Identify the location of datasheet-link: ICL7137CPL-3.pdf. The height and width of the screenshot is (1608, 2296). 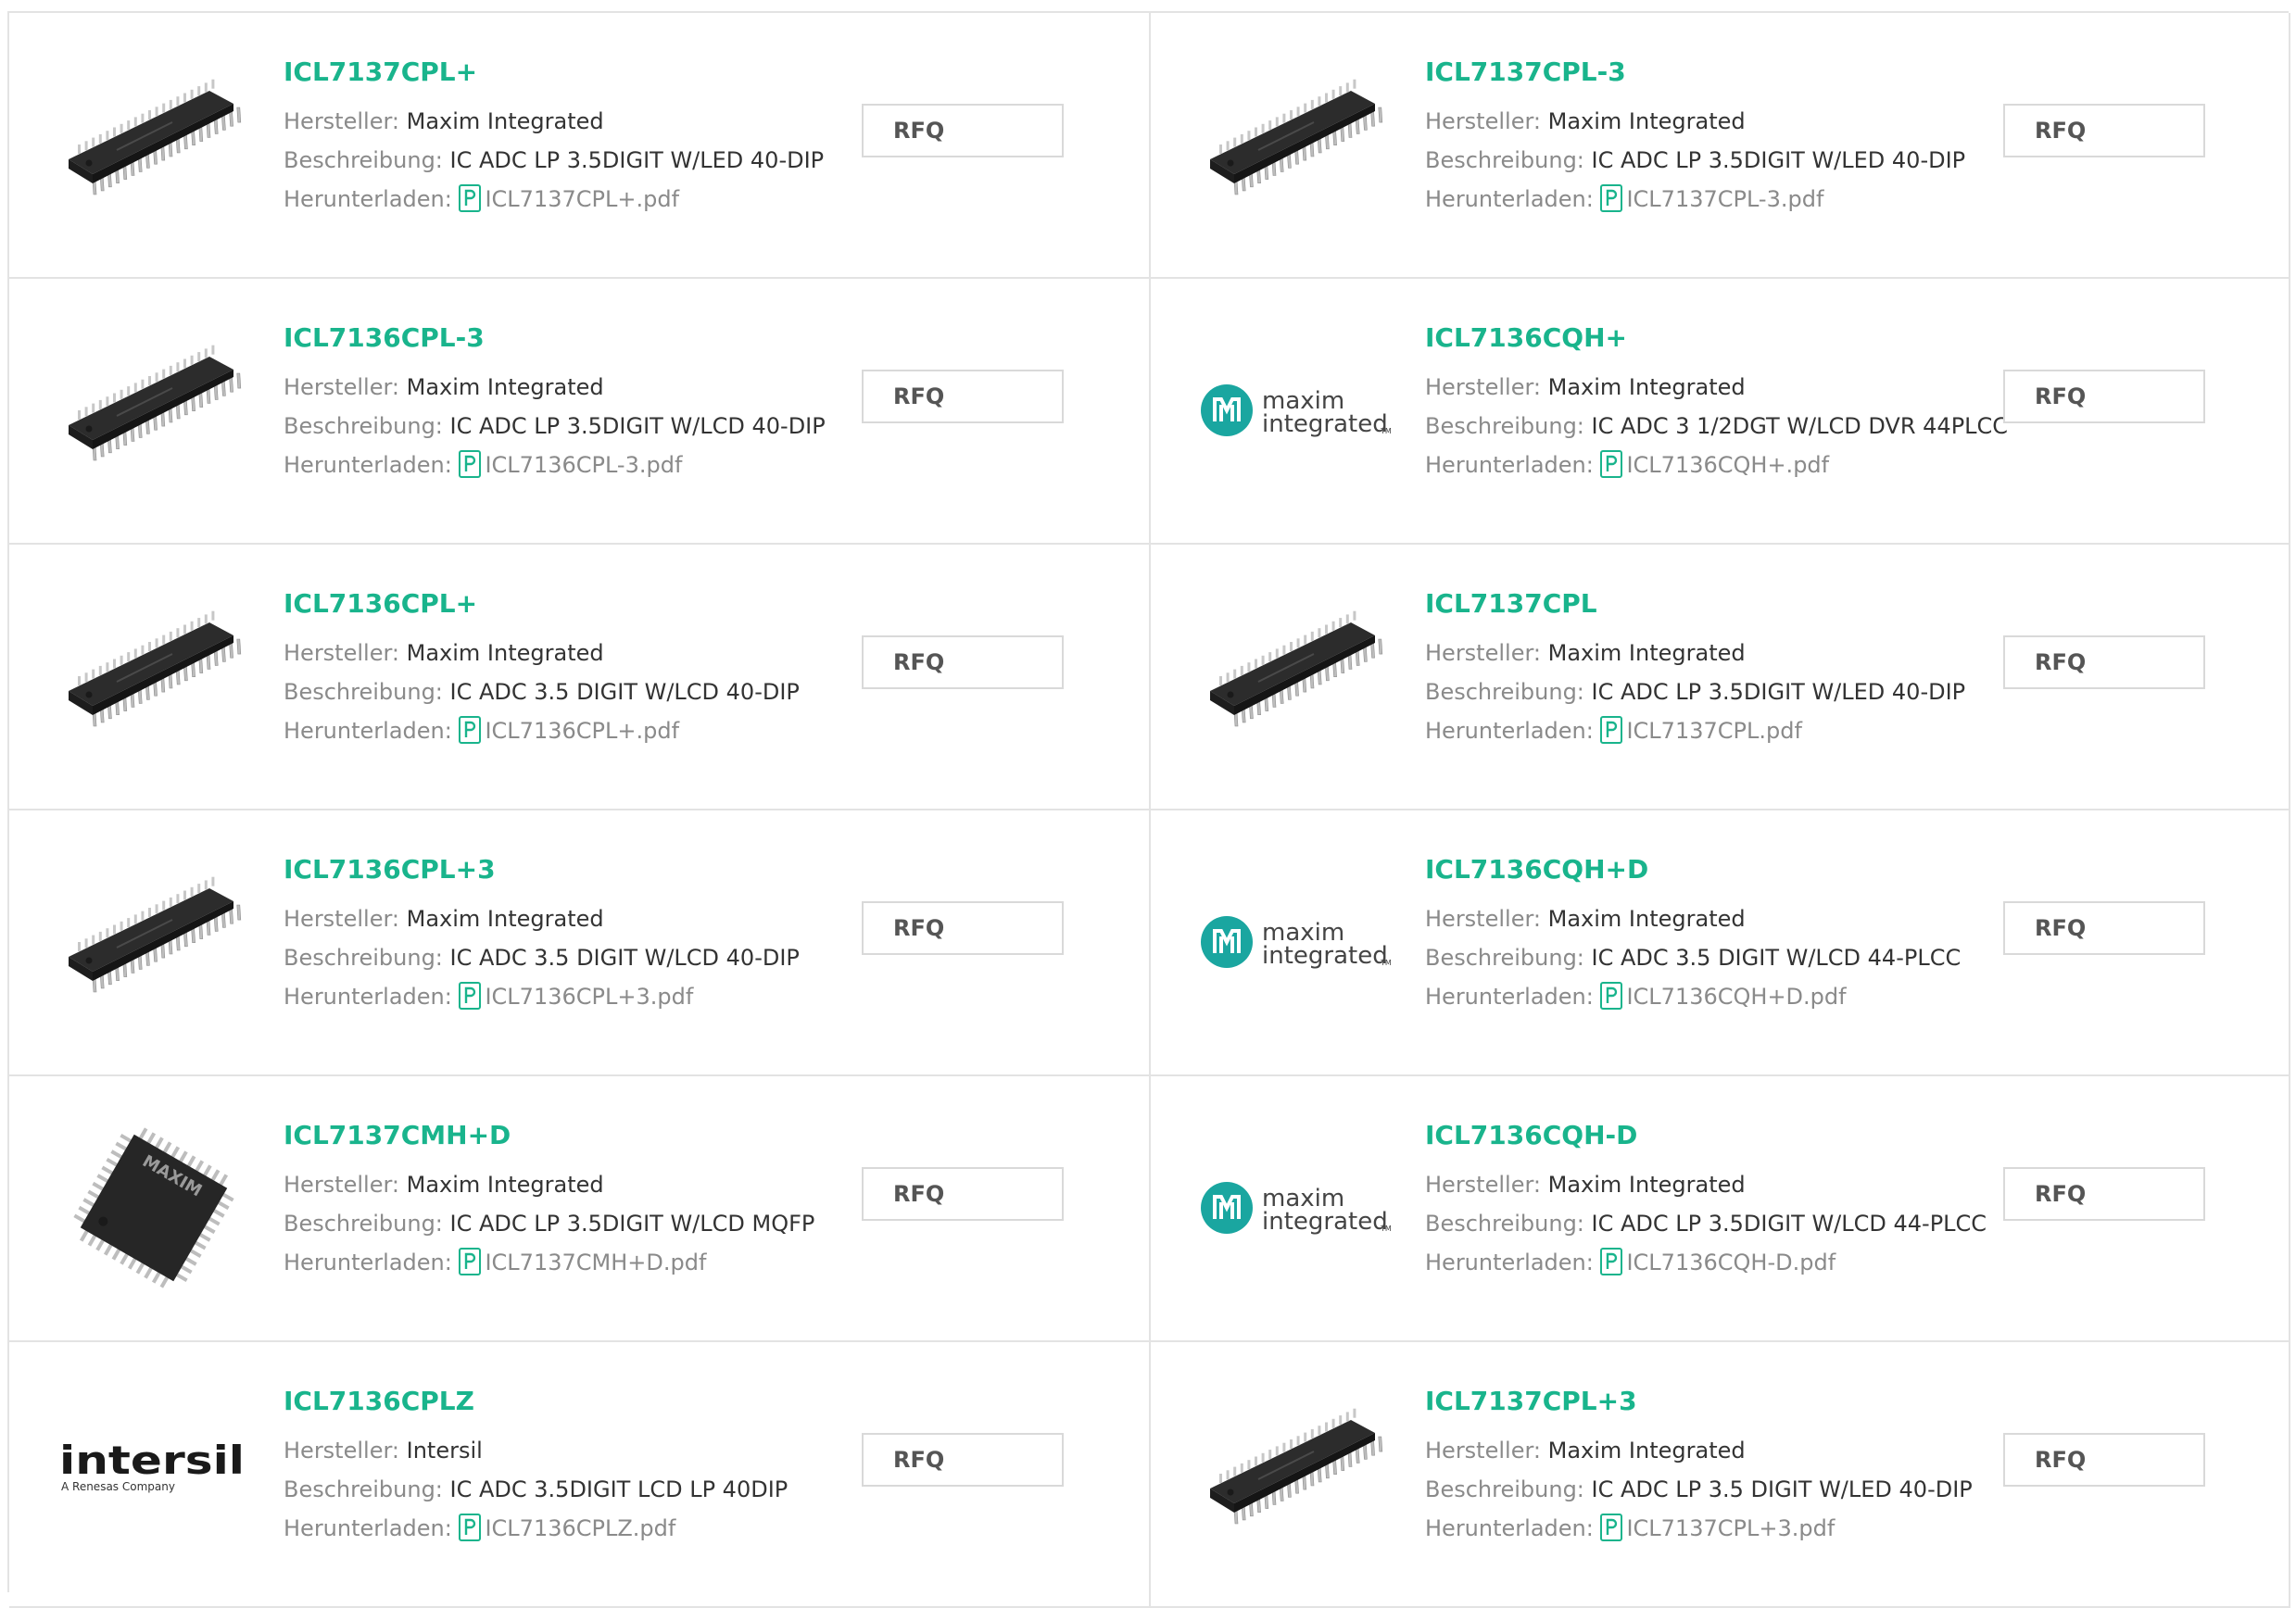
(1712, 198).